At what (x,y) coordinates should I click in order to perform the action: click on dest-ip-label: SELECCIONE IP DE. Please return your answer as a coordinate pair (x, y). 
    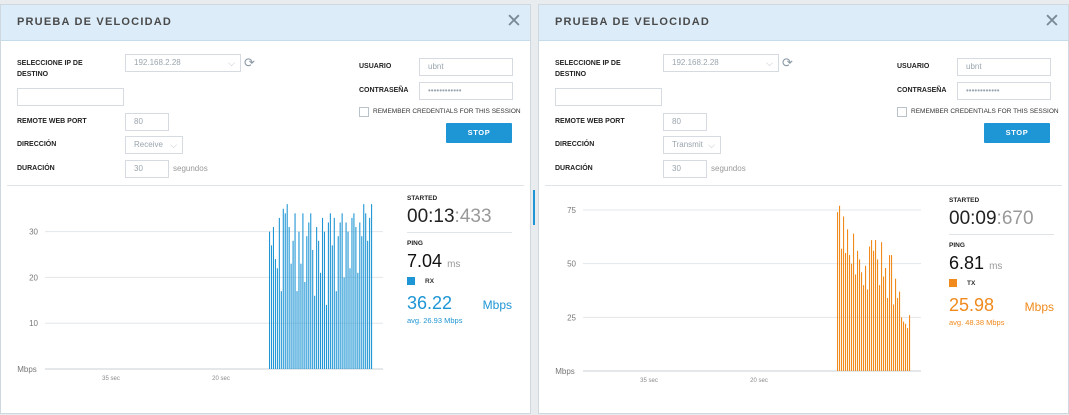
    Looking at the image, I should click on (588, 63).